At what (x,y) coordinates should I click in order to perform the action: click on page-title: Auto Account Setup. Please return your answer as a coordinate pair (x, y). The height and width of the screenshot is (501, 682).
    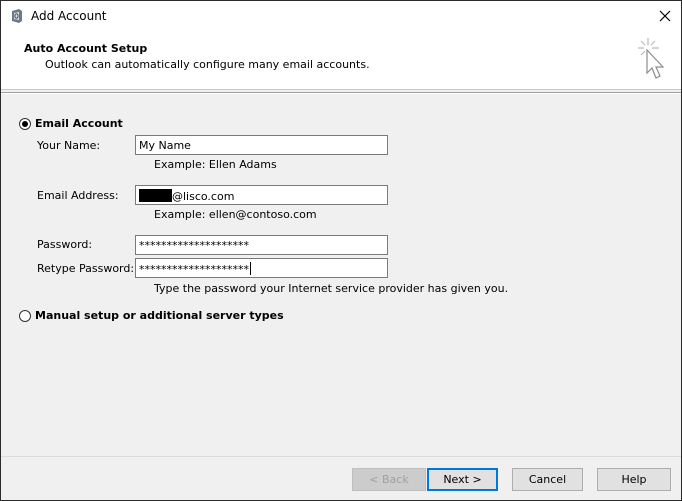
    Looking at the image, I should click on (86, 48).